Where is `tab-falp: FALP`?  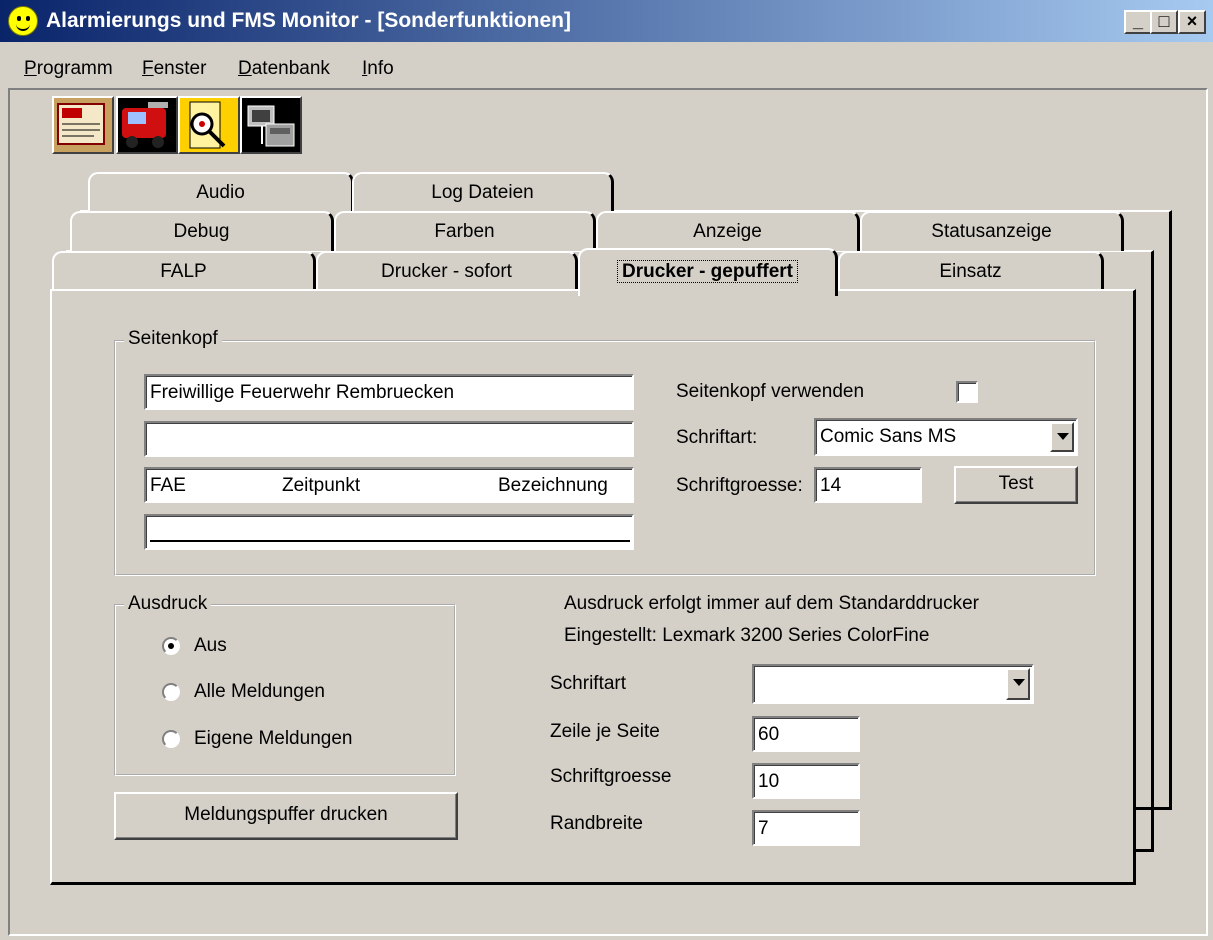
tab-falp: FALP is located at coordinates (184, 271).